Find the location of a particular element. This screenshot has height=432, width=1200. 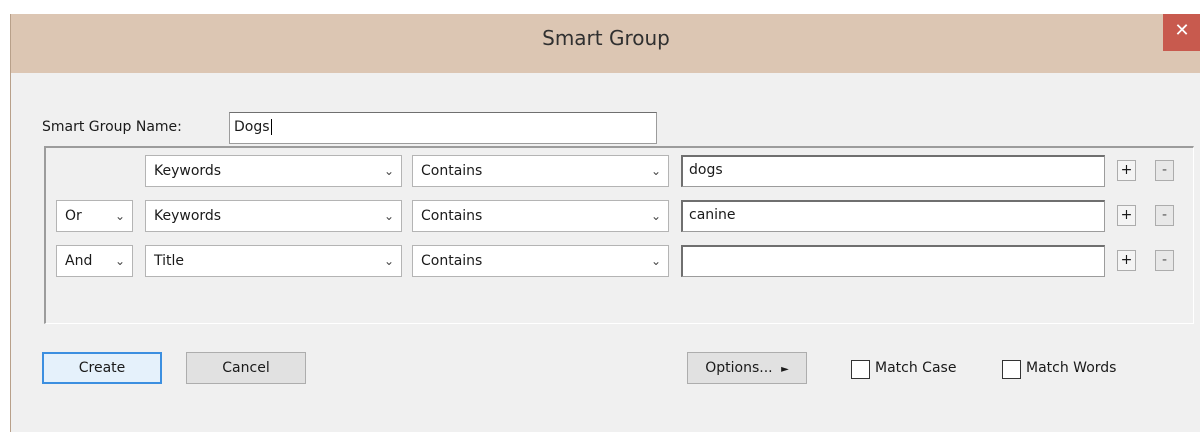

row-3-field-select: Title ⌄ is located at coordinates (273, 261).